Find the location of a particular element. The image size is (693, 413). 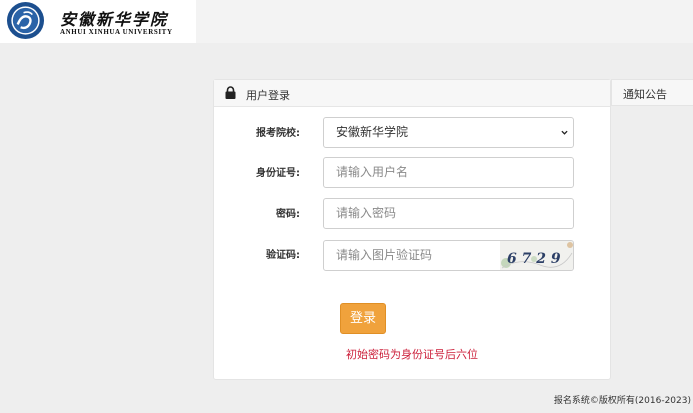

site-header: 安徽新华学院 ANHUI XINHUA UNIVERSITY is located at coordinates (346, 21).